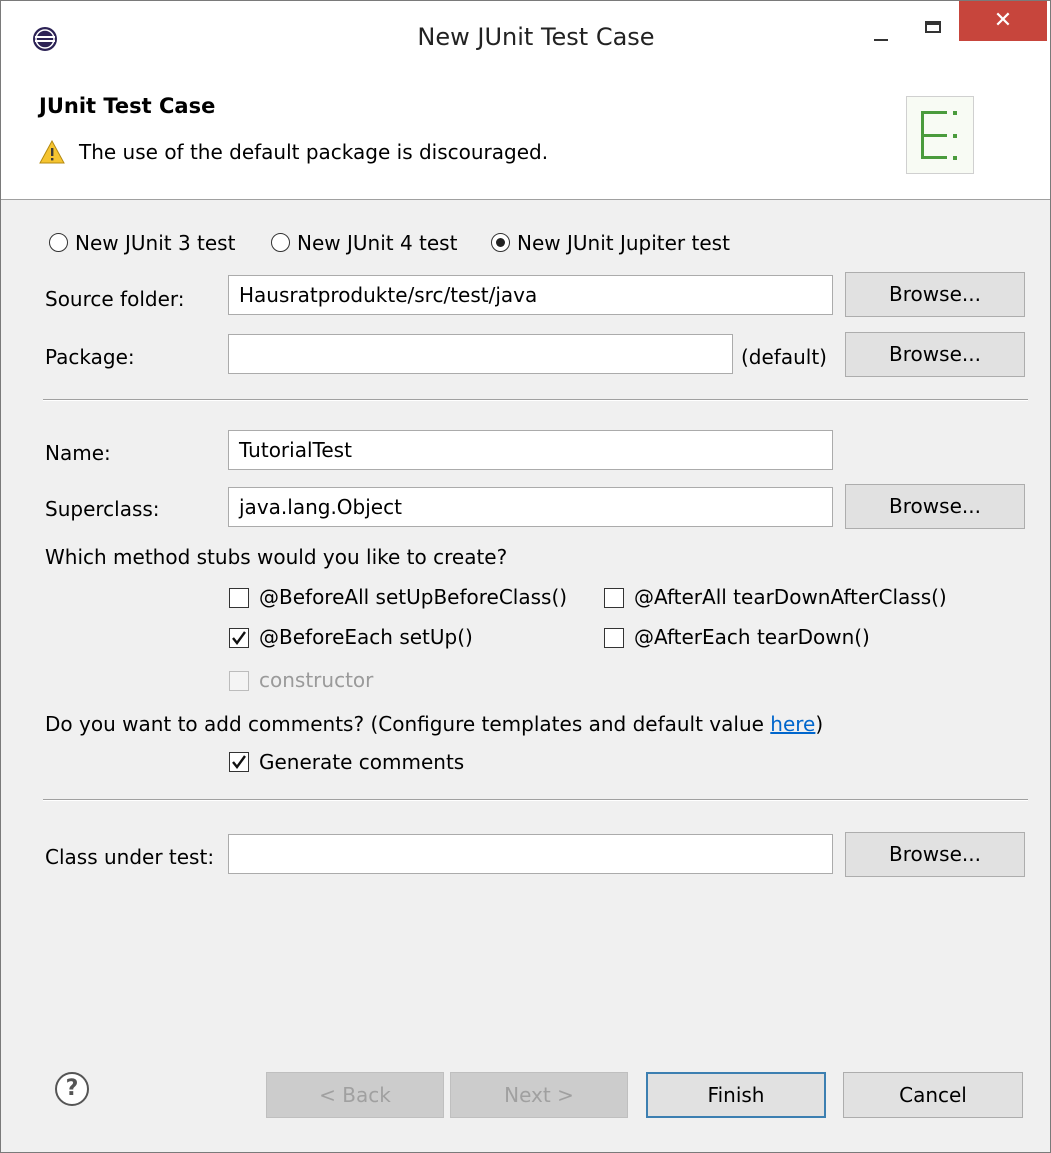  Describe the element at coordinates (366, 637) in the screenshot. I see `before-each-label: @BeforeEach setUp()` at that location.